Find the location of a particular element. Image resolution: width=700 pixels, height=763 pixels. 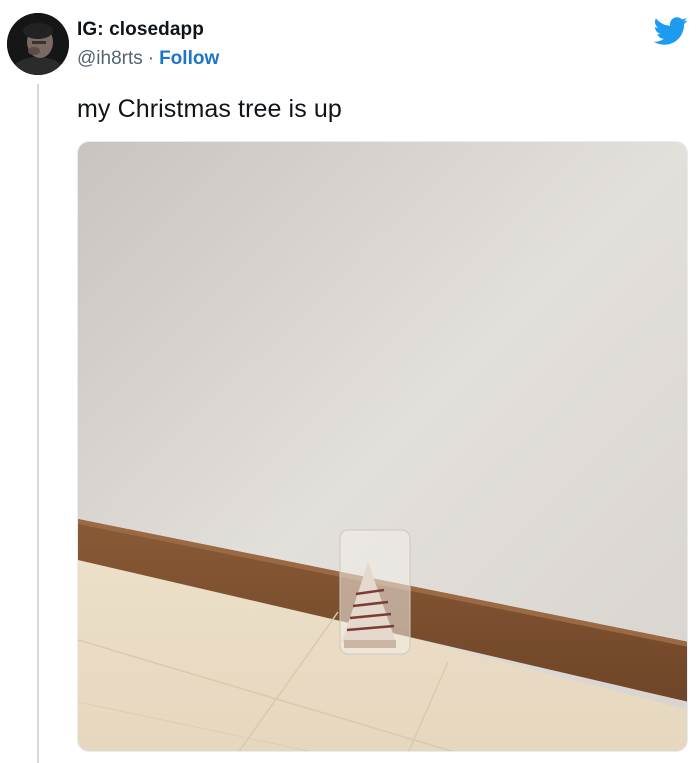

author-meta-row: @ih8rts · Follow is located at coordinates (148, 59).